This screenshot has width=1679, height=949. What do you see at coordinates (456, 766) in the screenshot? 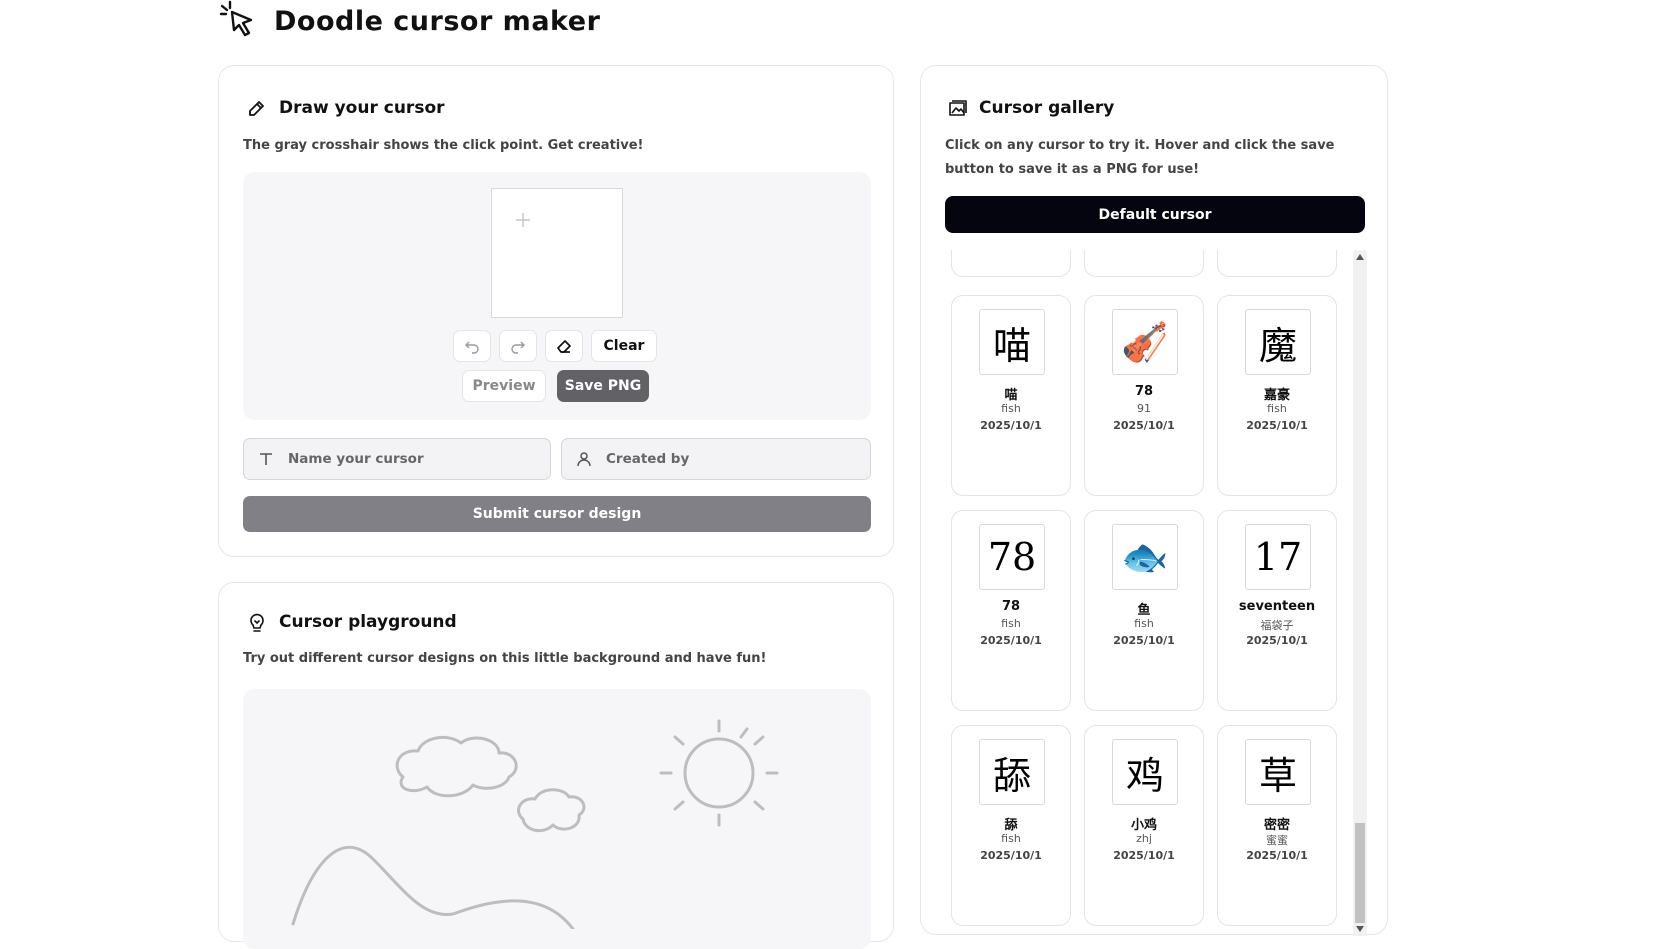
I see `cloud-doodle` at bounding box center [456, 766].